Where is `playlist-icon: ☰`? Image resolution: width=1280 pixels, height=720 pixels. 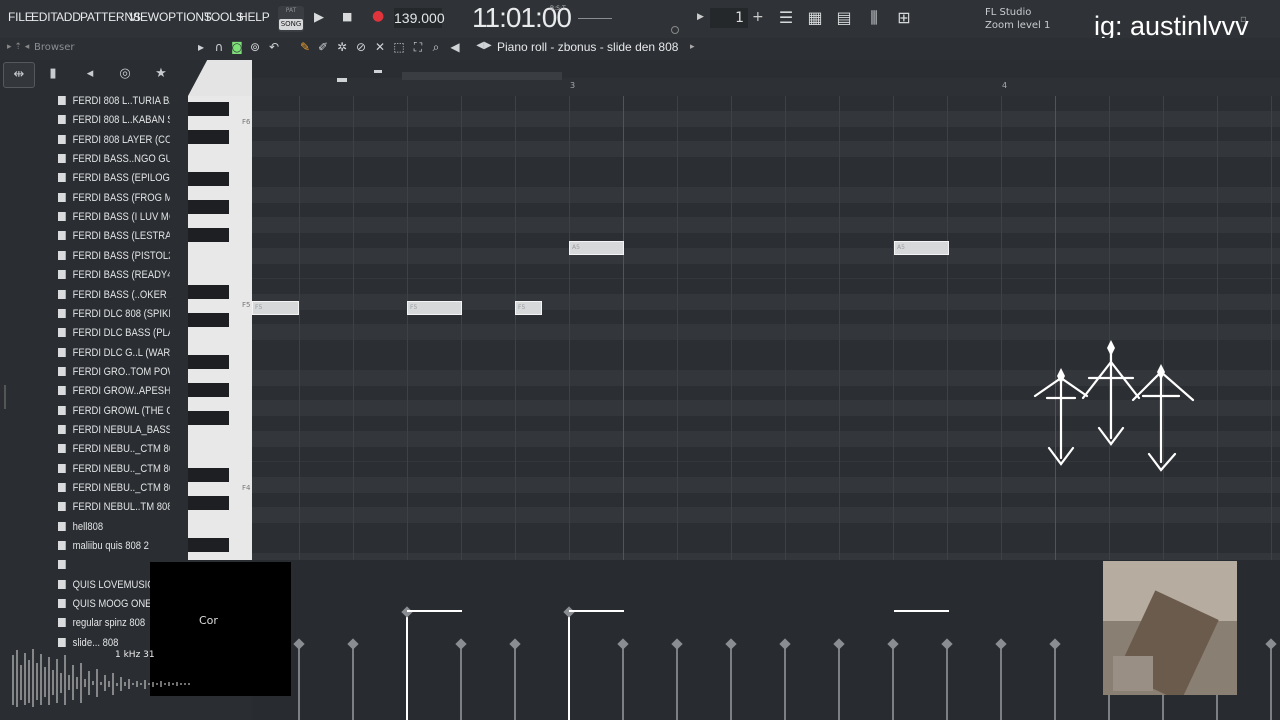
playlist-icon: ☰ is located at coordinates (786, 18).